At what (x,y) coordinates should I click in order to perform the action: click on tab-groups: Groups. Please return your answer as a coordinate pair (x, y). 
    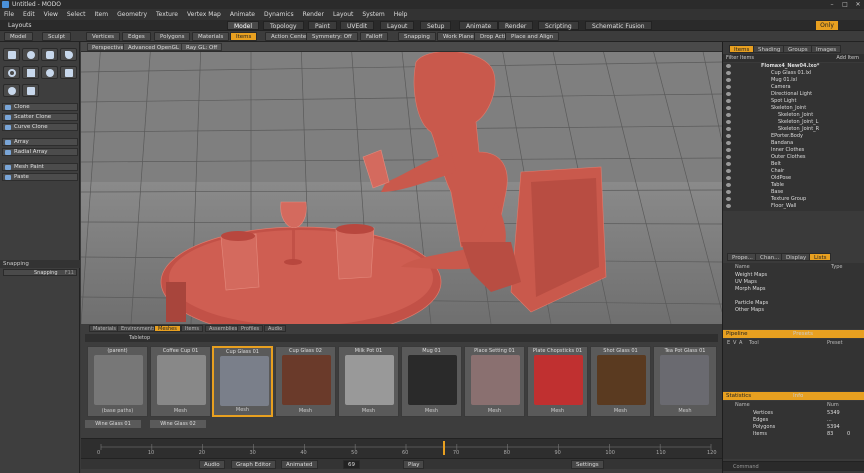
    Looking at the image, I should click on (798, 49).